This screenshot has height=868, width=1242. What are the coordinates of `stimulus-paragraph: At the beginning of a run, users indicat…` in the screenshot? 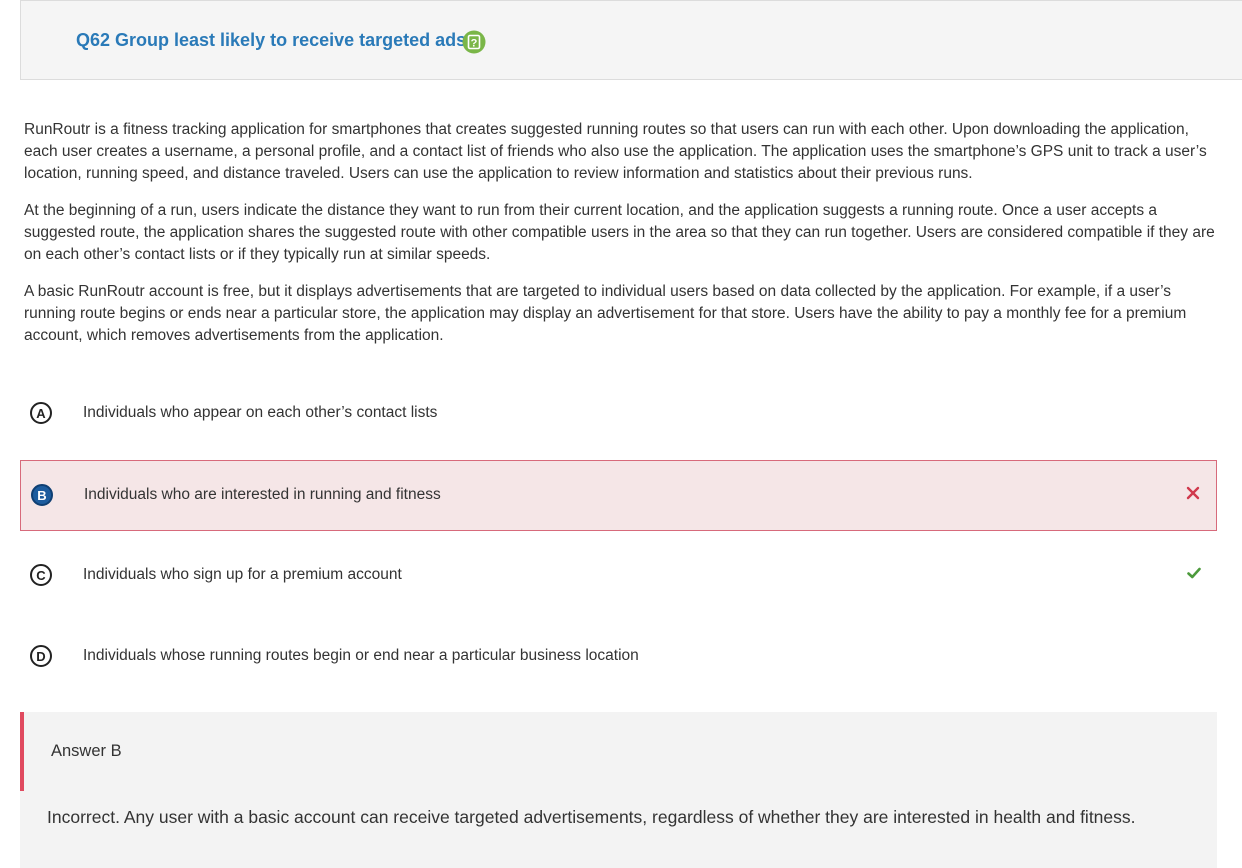 It's located at (619, 232).